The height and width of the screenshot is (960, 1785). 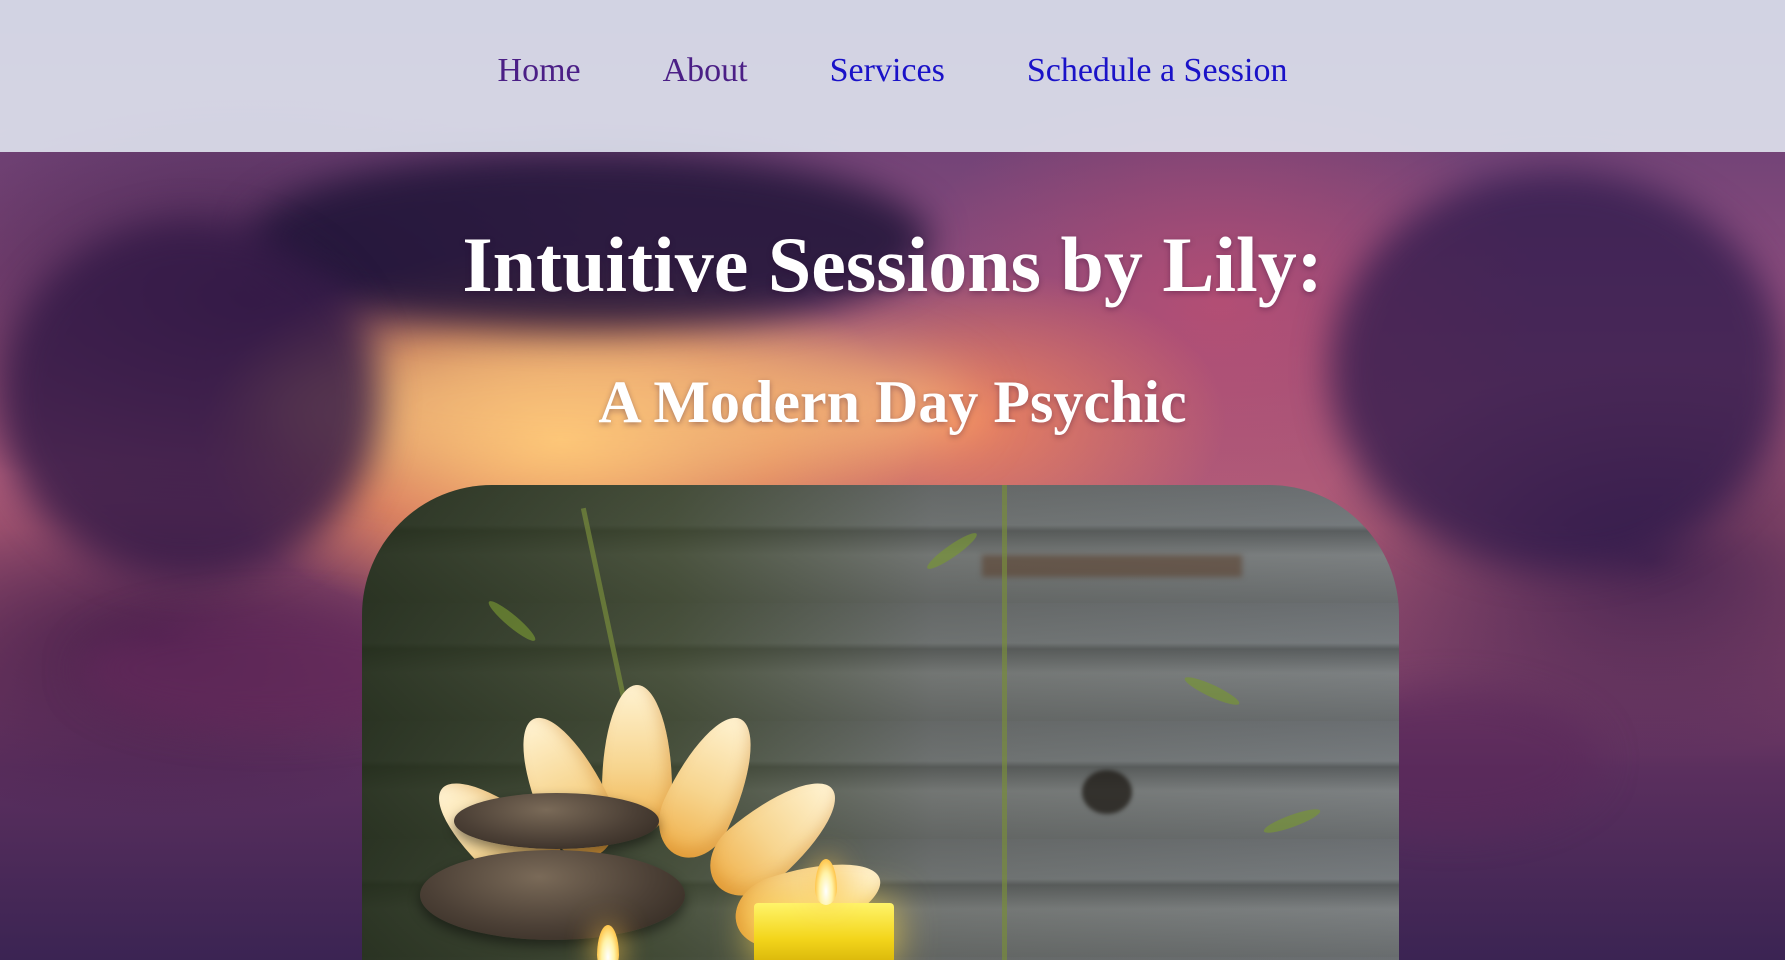 I want to click on stacked-stone-top, so click(x=556, y=821).